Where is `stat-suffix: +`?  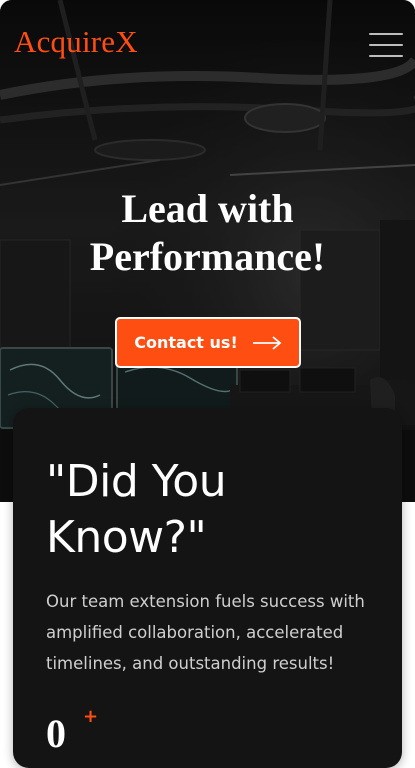
stat-suffix: + is located at coordinates (91, 716).